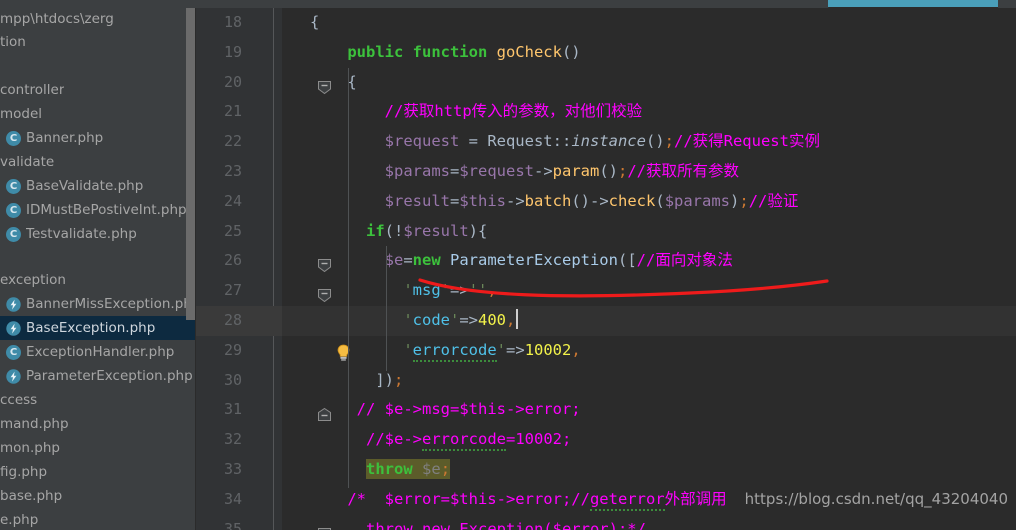  What do you see at coordinates (606, 394) in the screenshot?
I see `code-line: 30 ]);` at bounding box center [606, 394].